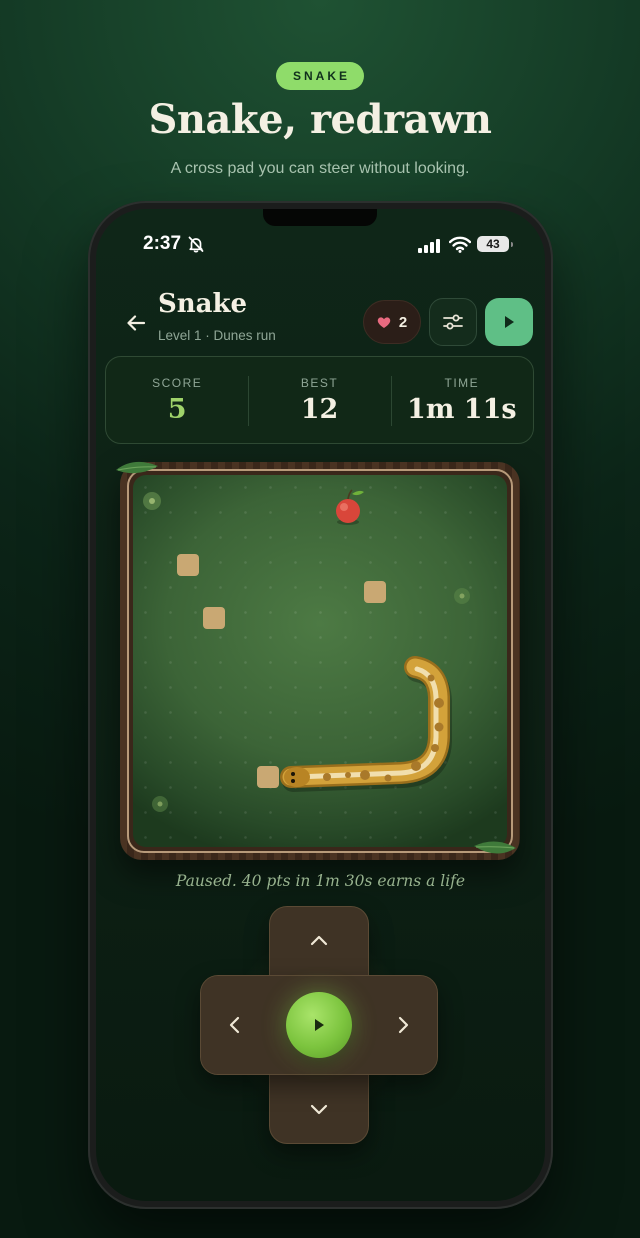  I want to click on board-scene, so click(306, 650).